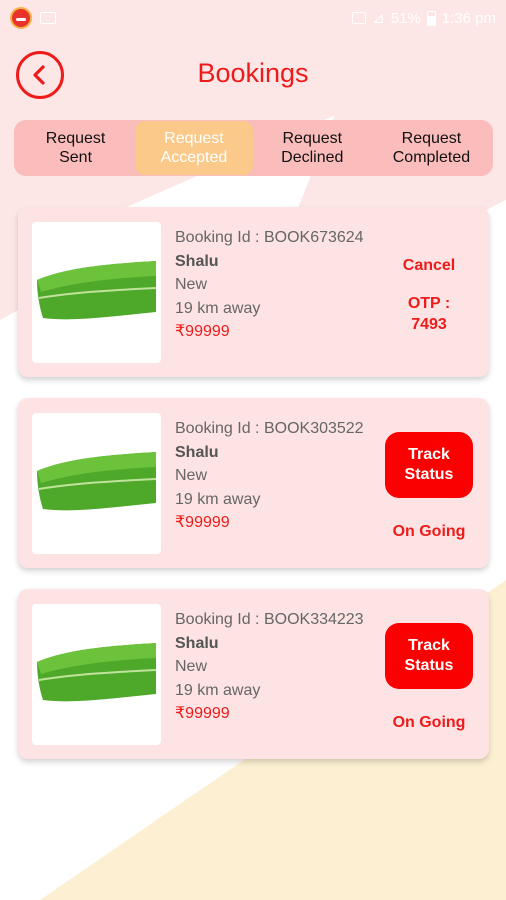 The height and width of the screenshot is (900, 506). I want to click on booking-id-row: Booking Id : BOOK334223, so click(269, 620).